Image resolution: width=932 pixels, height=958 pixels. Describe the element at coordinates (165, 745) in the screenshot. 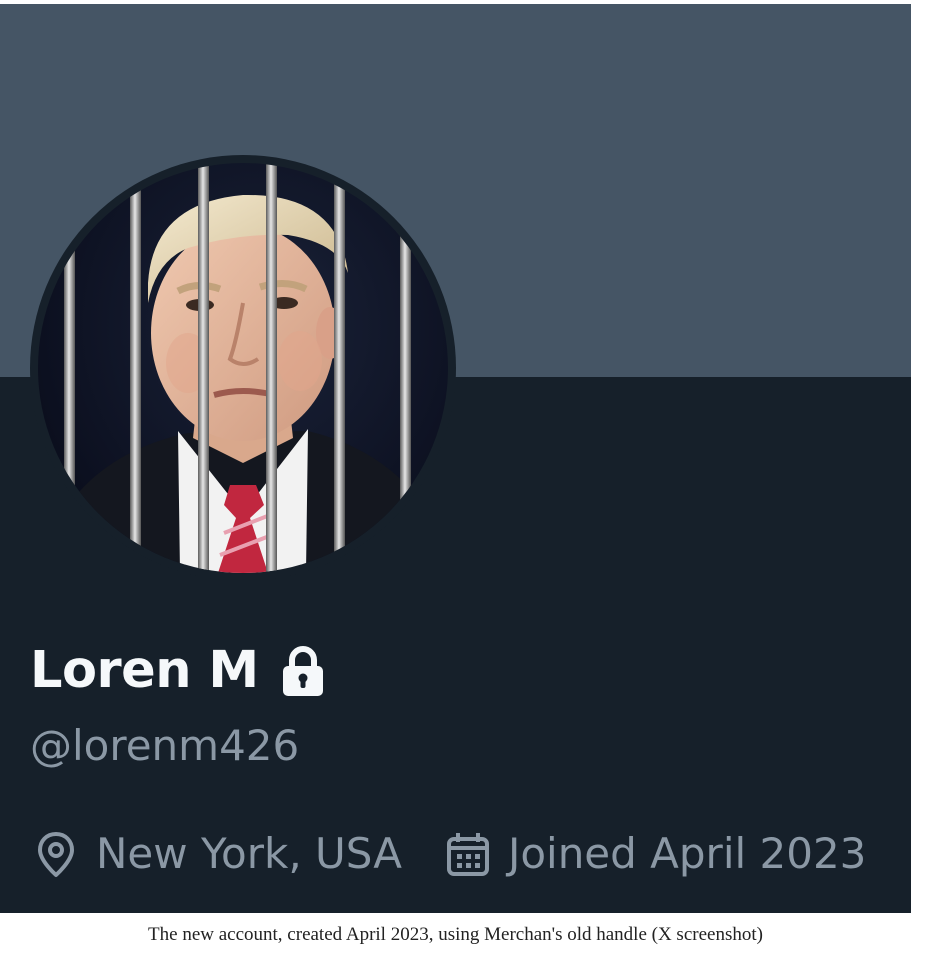

I see `profile-handle: @lorenm426` at that location.